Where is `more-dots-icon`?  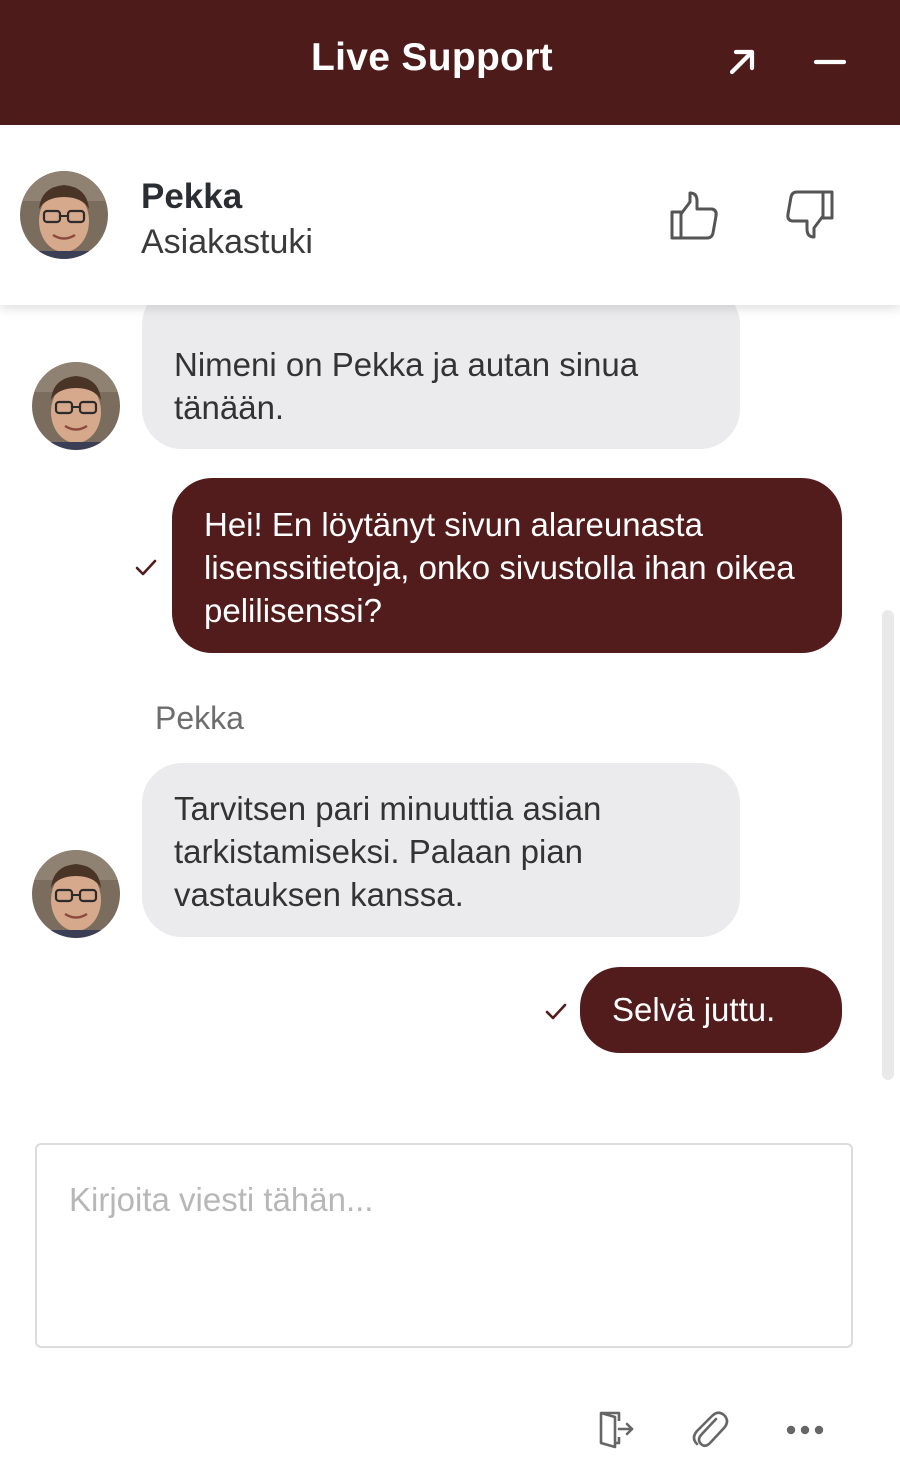
more-dots-icon is located at coordinates (805, 1430).